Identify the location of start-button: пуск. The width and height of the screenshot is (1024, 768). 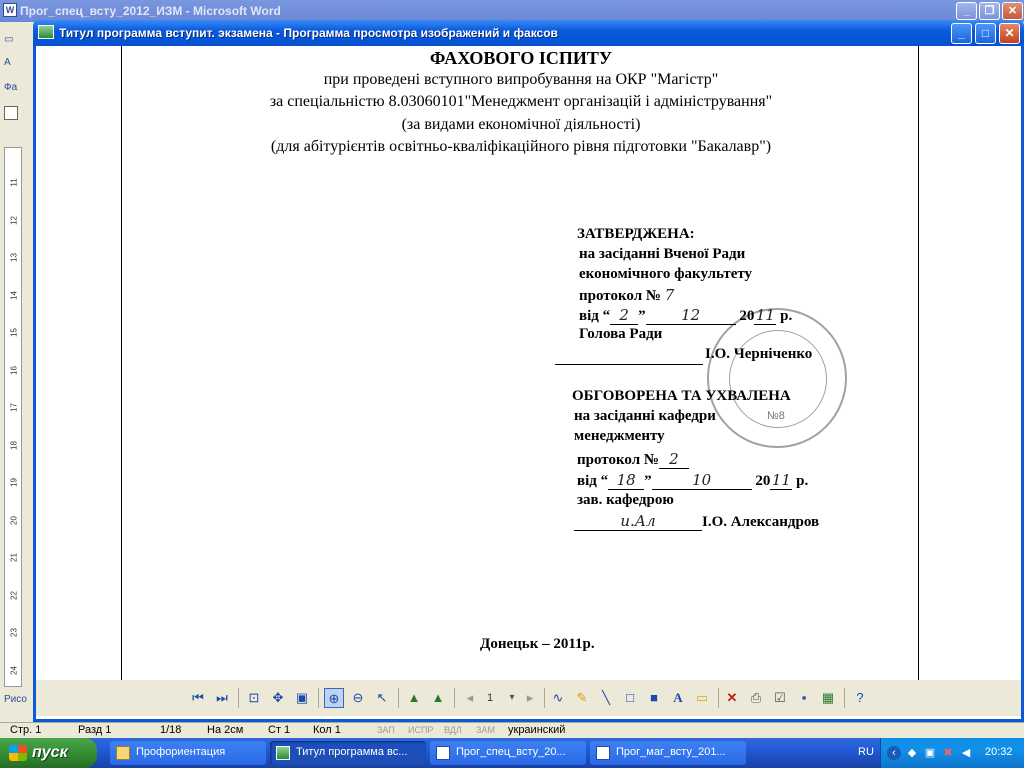
(48, 753).